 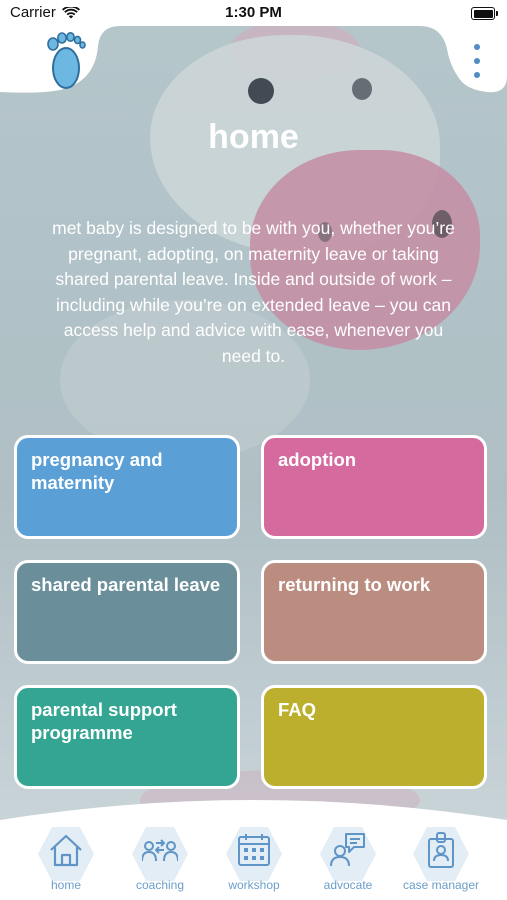 I want to click on more-menu-icon, so click(x=477, y=61).